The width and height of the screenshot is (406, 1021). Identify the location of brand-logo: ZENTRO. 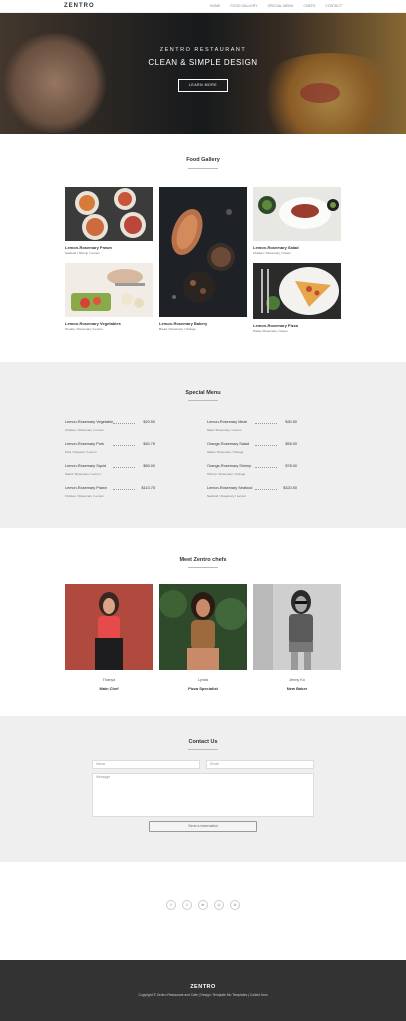
(79, 6).